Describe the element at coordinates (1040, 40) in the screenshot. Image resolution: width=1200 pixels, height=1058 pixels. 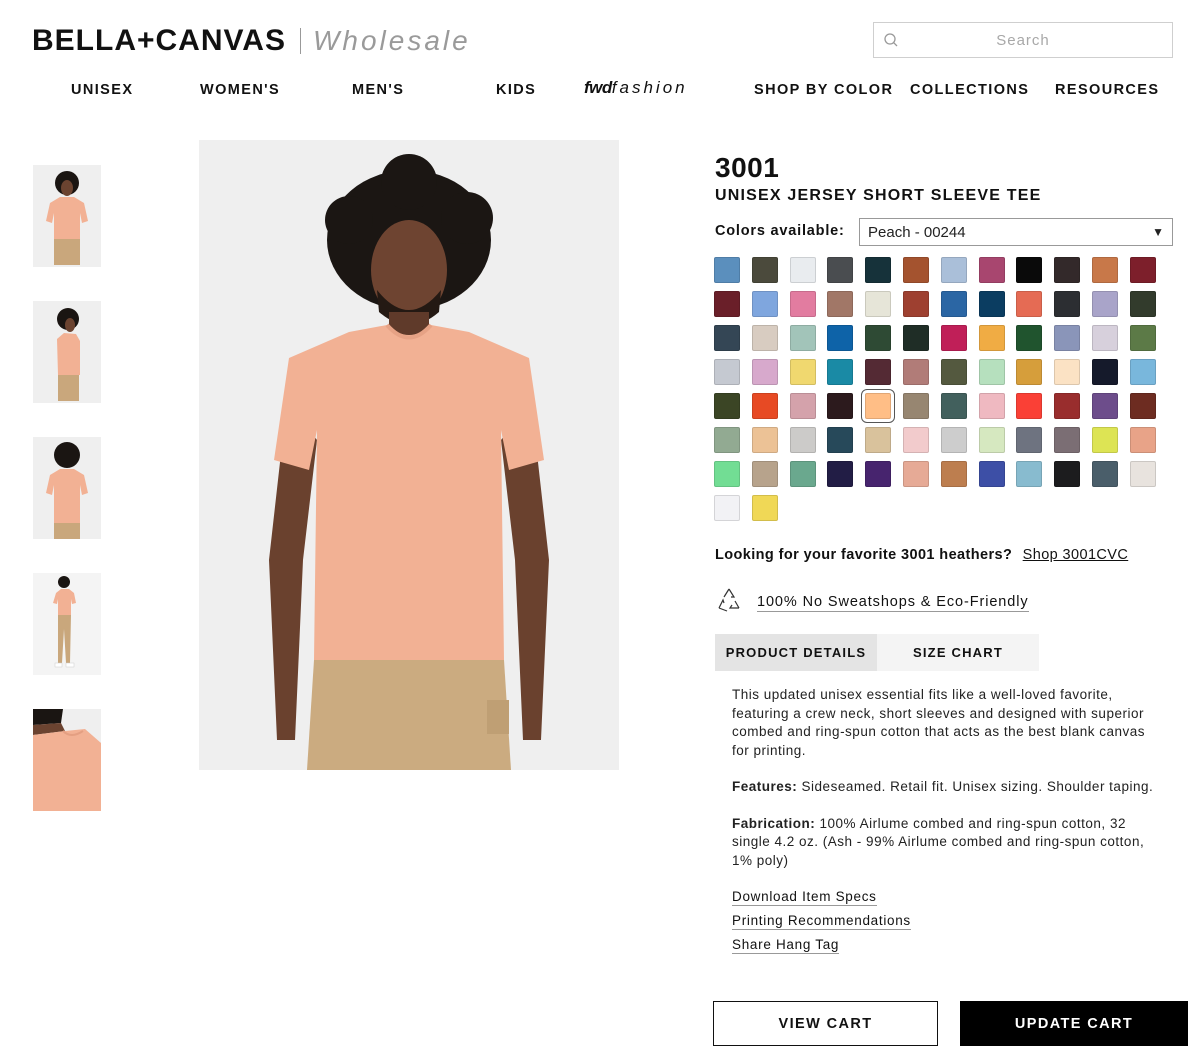
I see `search-input` at that location.